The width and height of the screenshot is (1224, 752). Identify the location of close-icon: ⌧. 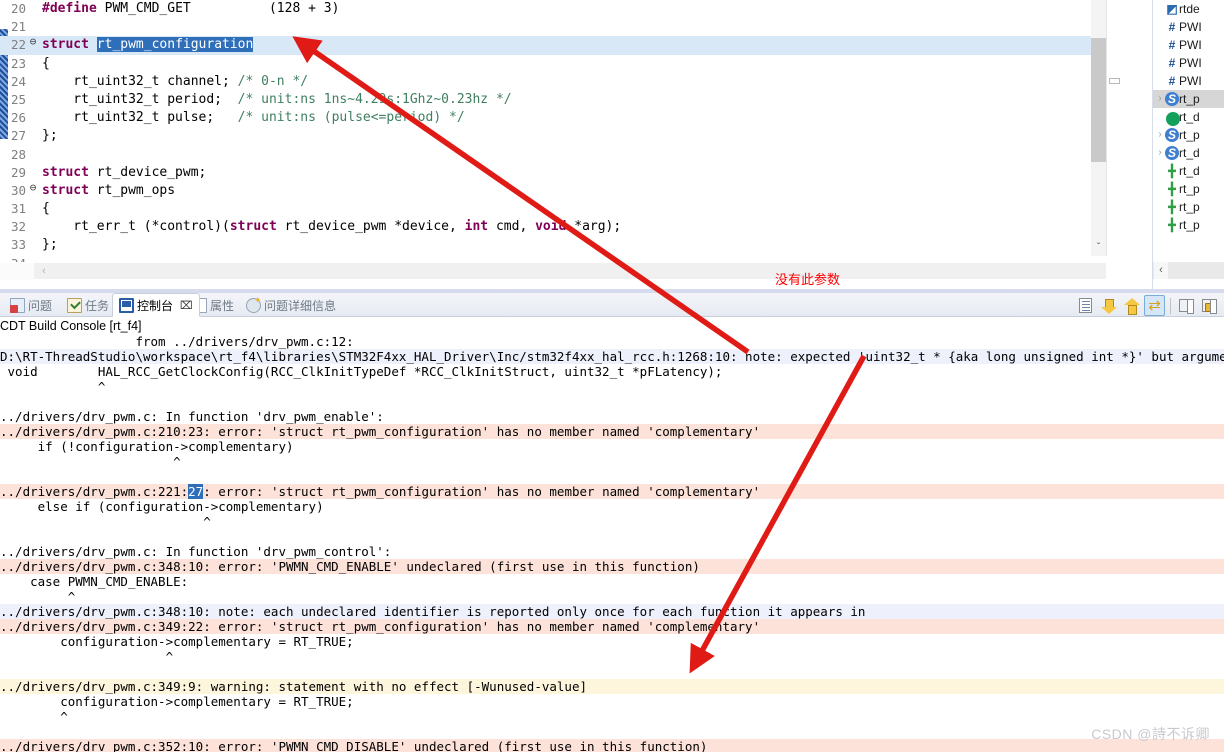
(186, 305).